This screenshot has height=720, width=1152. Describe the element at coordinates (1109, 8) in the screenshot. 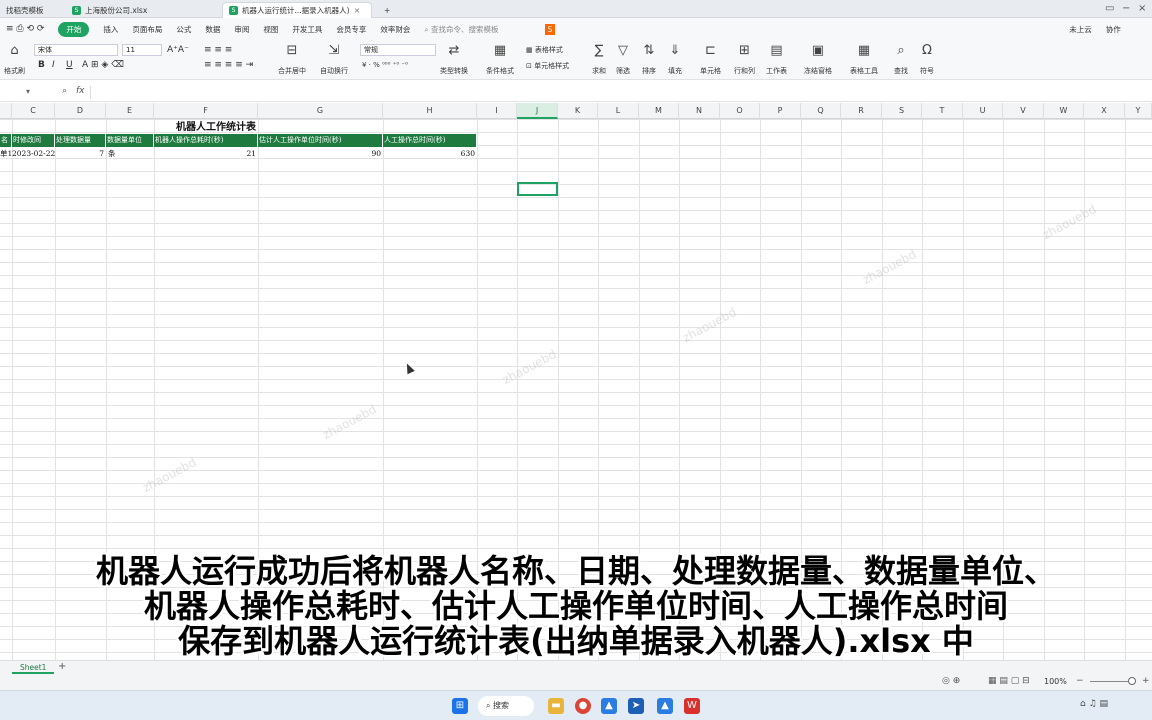

I see `restore-icon: ▭` at that location.